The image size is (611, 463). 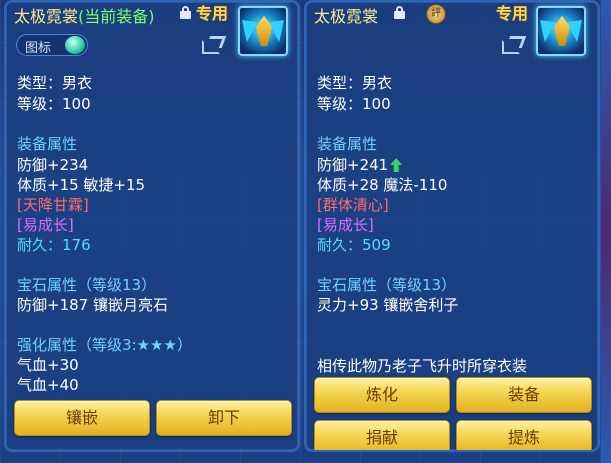 I want to click on refine-button: 炼化, so click(x=382, y=395).